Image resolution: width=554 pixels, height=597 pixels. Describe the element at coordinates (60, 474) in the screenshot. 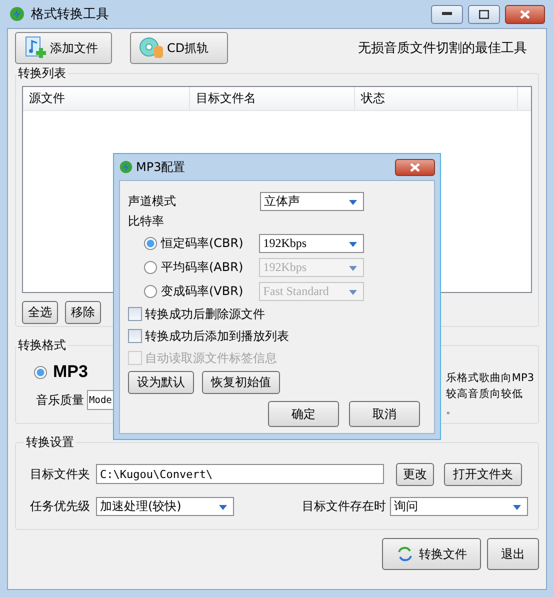

I see `folder-label: 目标文件夹` at that location.